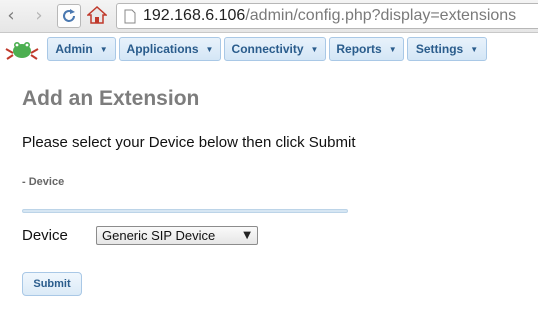  What do you see at coordinates (162, 49) in the screenshot?
I see `menu-applications-label: Applications` at bounding box center [162, 49].